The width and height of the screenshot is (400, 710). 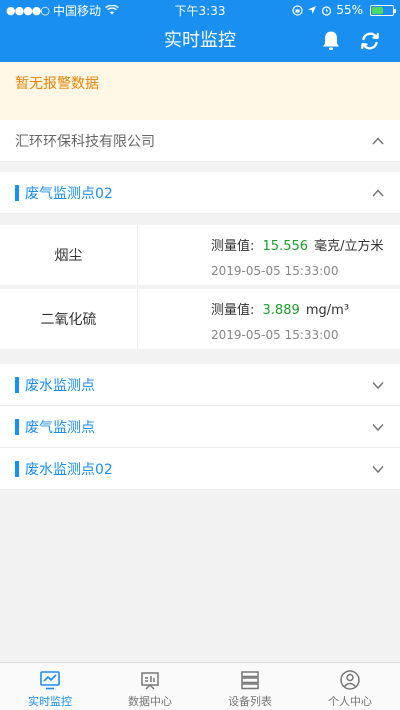 What do you see at coordinates (383, 10) in the screenshot?
I see `battery-icon` at bounding box center [383, 10].